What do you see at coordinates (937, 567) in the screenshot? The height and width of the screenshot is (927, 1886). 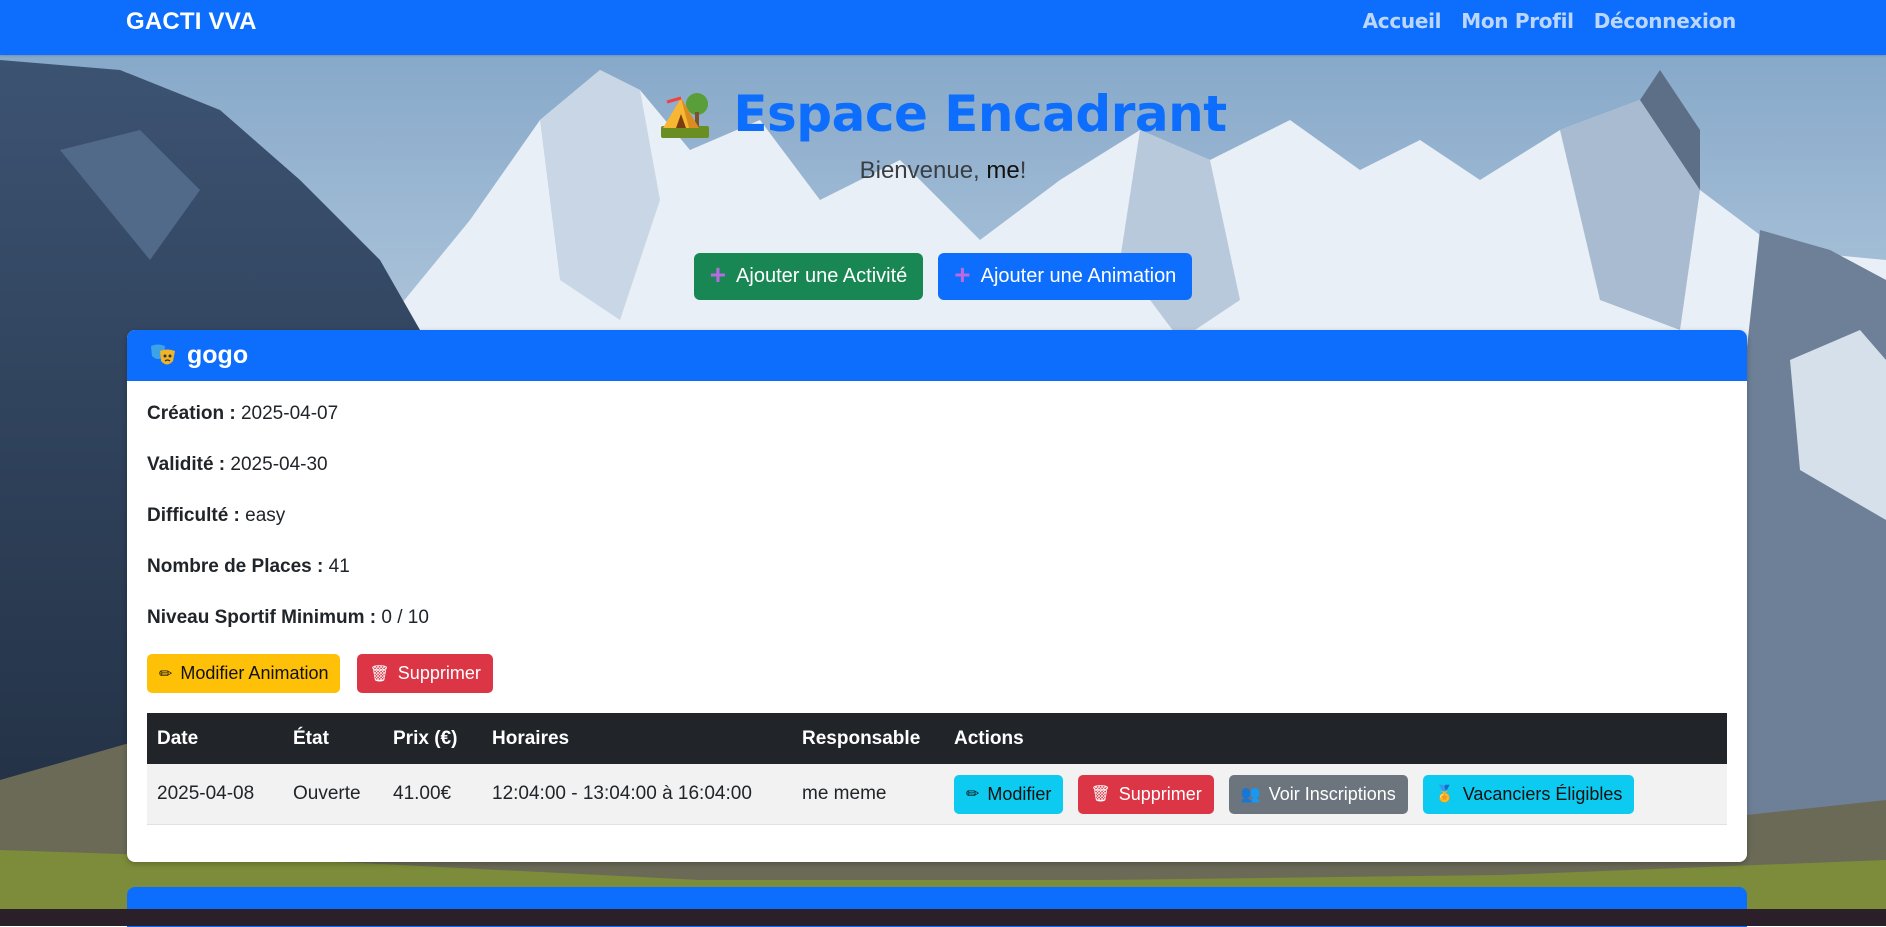 I see `places-field: Nombre de Places : 41` at bounding box center [937, 567].